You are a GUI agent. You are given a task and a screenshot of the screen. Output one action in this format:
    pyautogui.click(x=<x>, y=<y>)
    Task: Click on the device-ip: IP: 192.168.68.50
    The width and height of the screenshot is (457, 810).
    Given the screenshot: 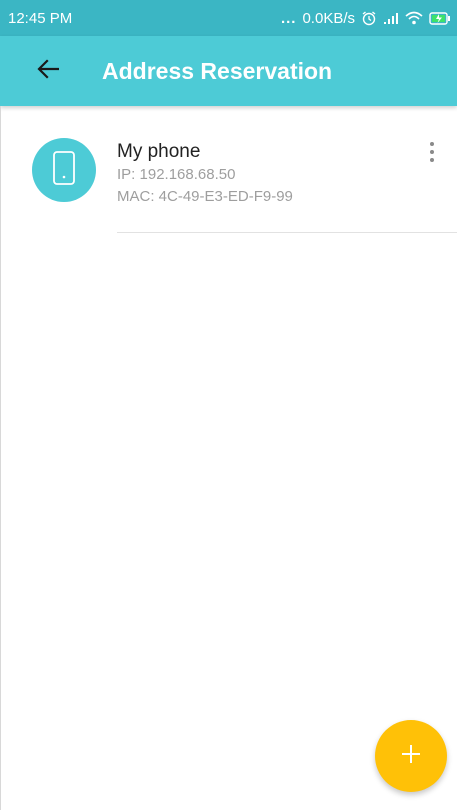 What is the action you would take?
    pyautogui.click(x=176, y=174)
    